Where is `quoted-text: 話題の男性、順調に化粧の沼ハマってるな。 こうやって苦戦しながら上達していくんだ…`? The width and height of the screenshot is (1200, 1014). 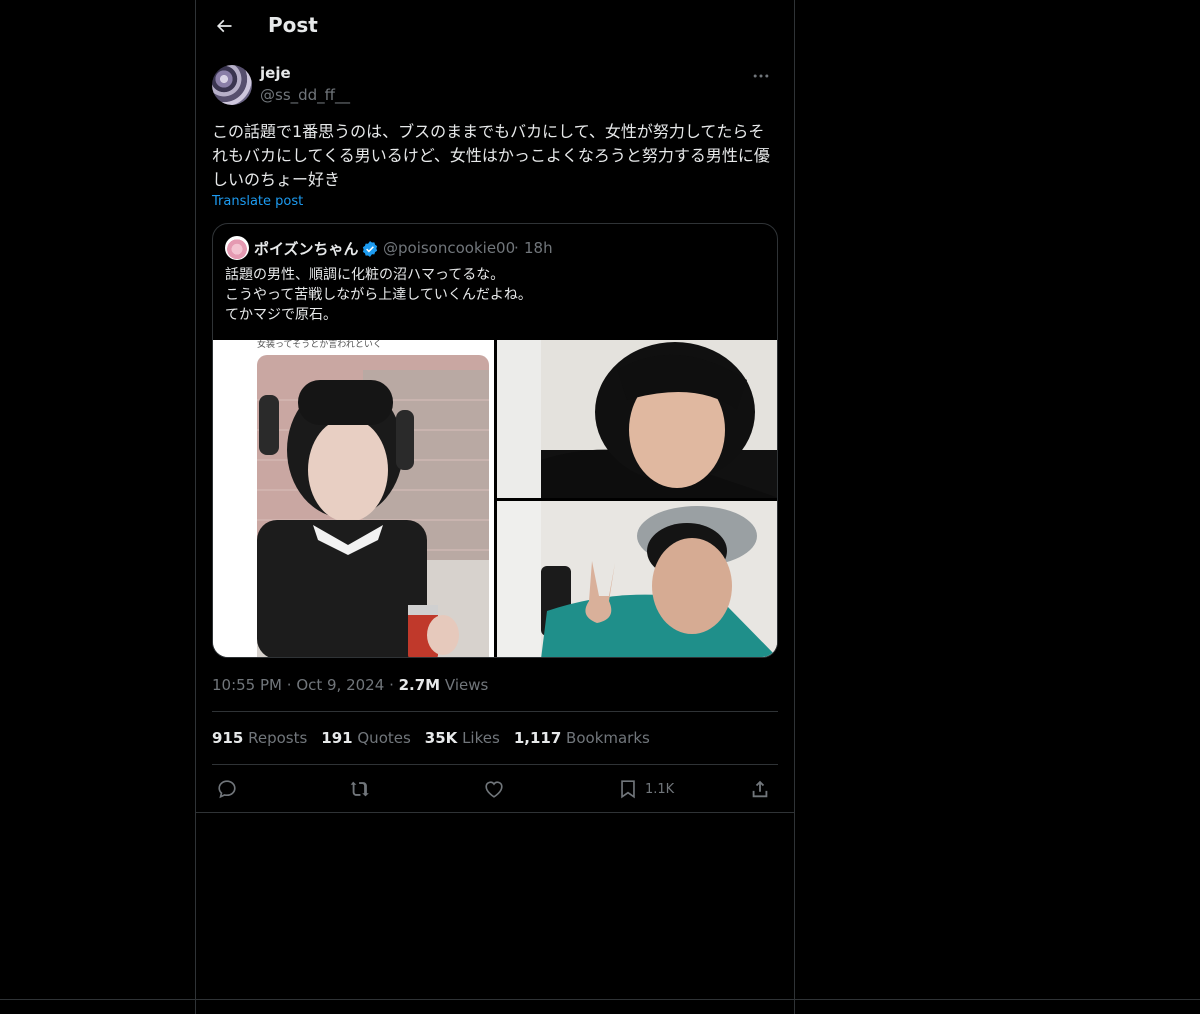
quoted-text: 話題の男性、順調に化粧の沼ハマってるな。 こうやって苦戦しながら上達していくんだ… is located at coordinates (378, 295).